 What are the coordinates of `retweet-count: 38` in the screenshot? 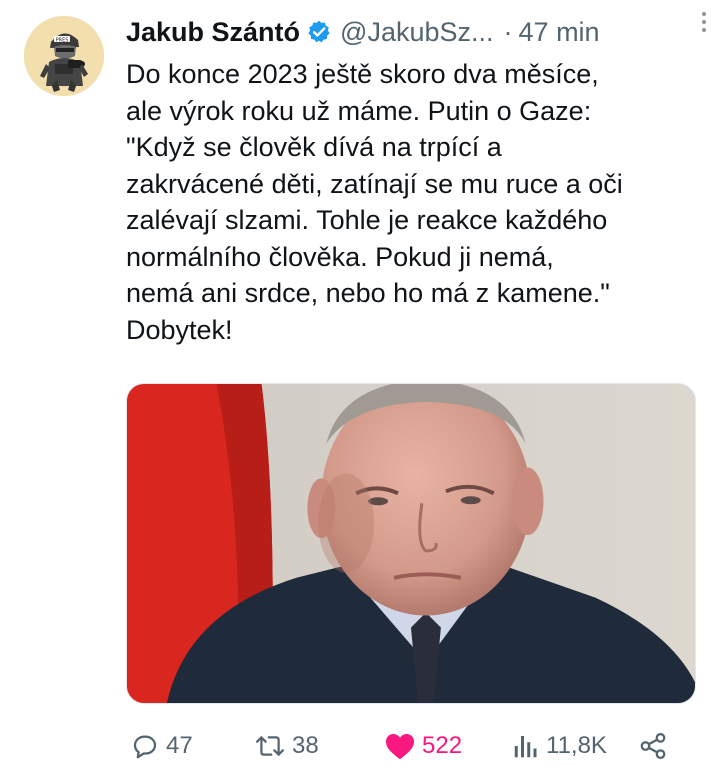 It's located at (305, 745).